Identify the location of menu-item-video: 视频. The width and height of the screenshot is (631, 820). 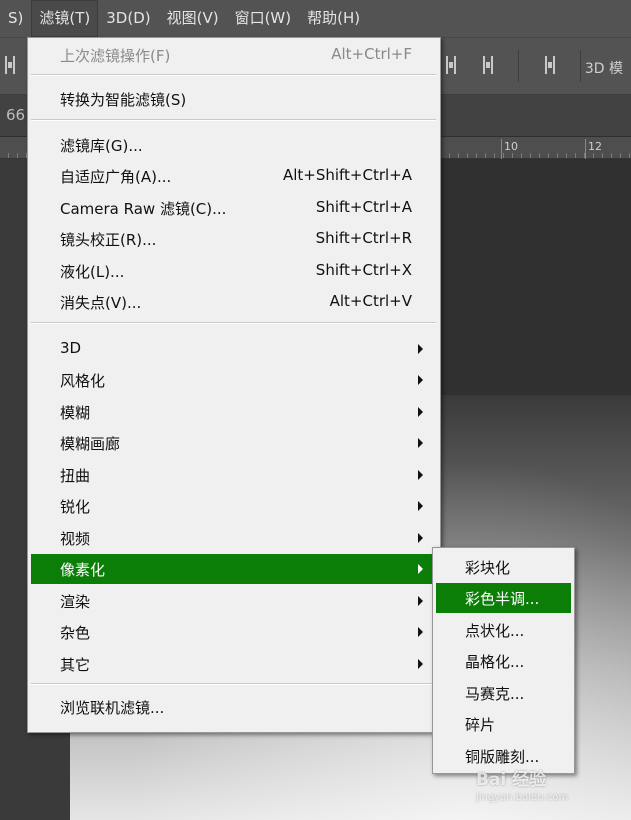
(234, 538).